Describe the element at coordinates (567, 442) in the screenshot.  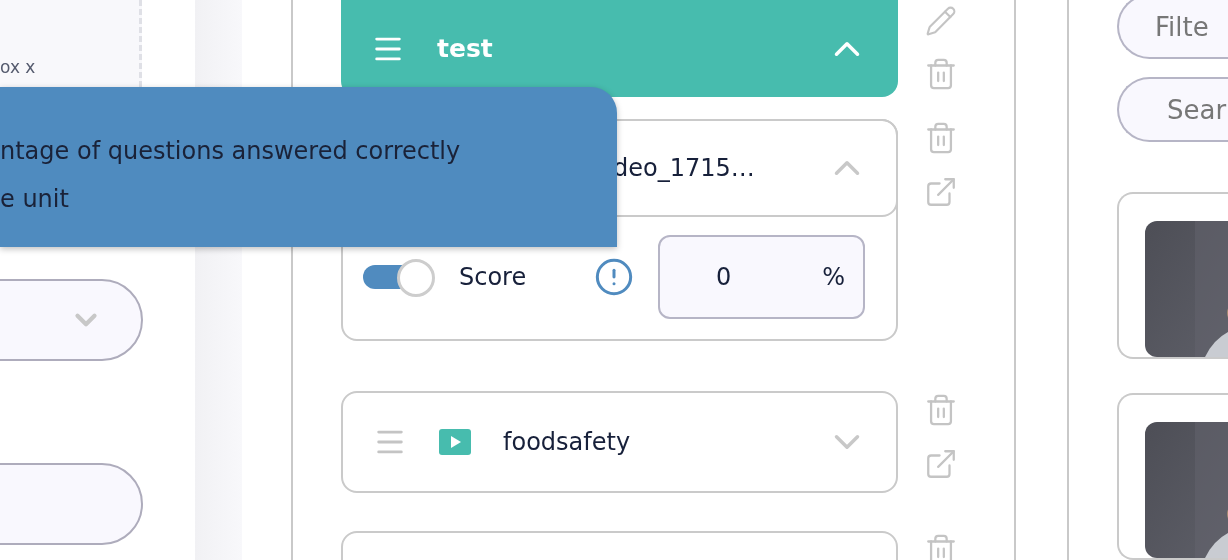
I see `item-title: foodsafety` at that location.